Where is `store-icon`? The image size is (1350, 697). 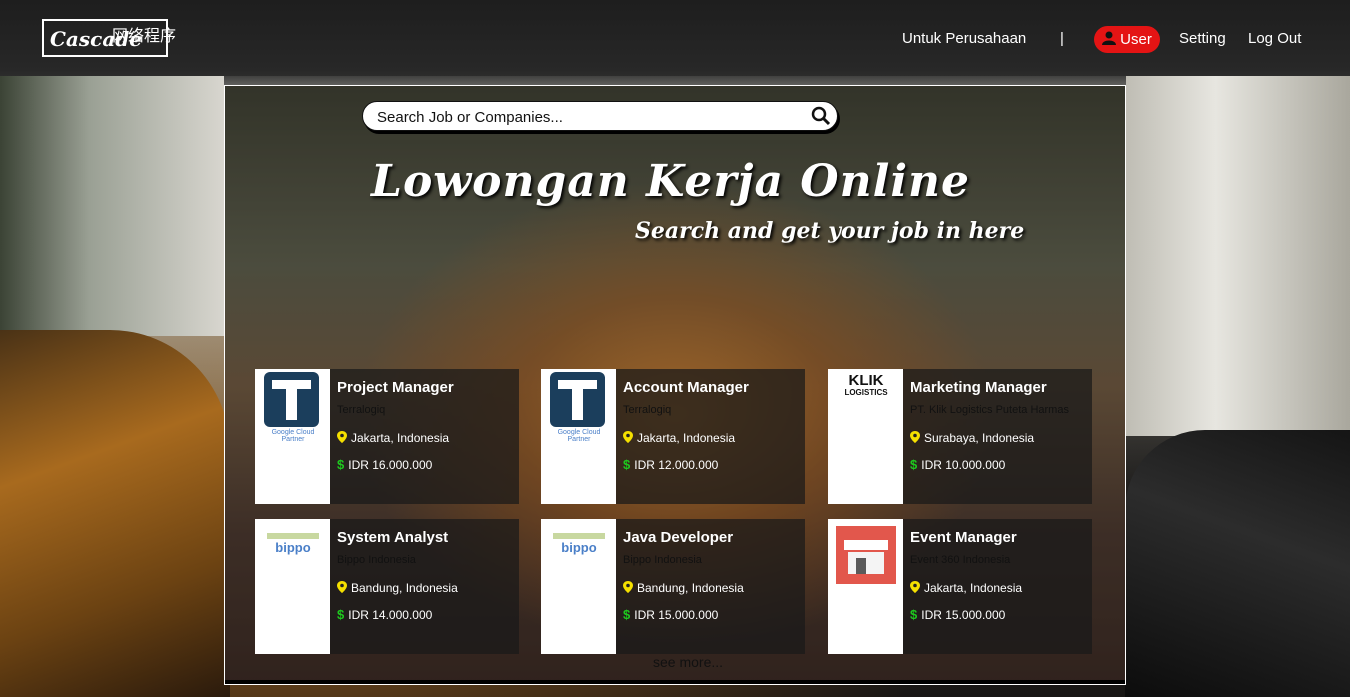 store-icon is located at coordinates (866, 555).